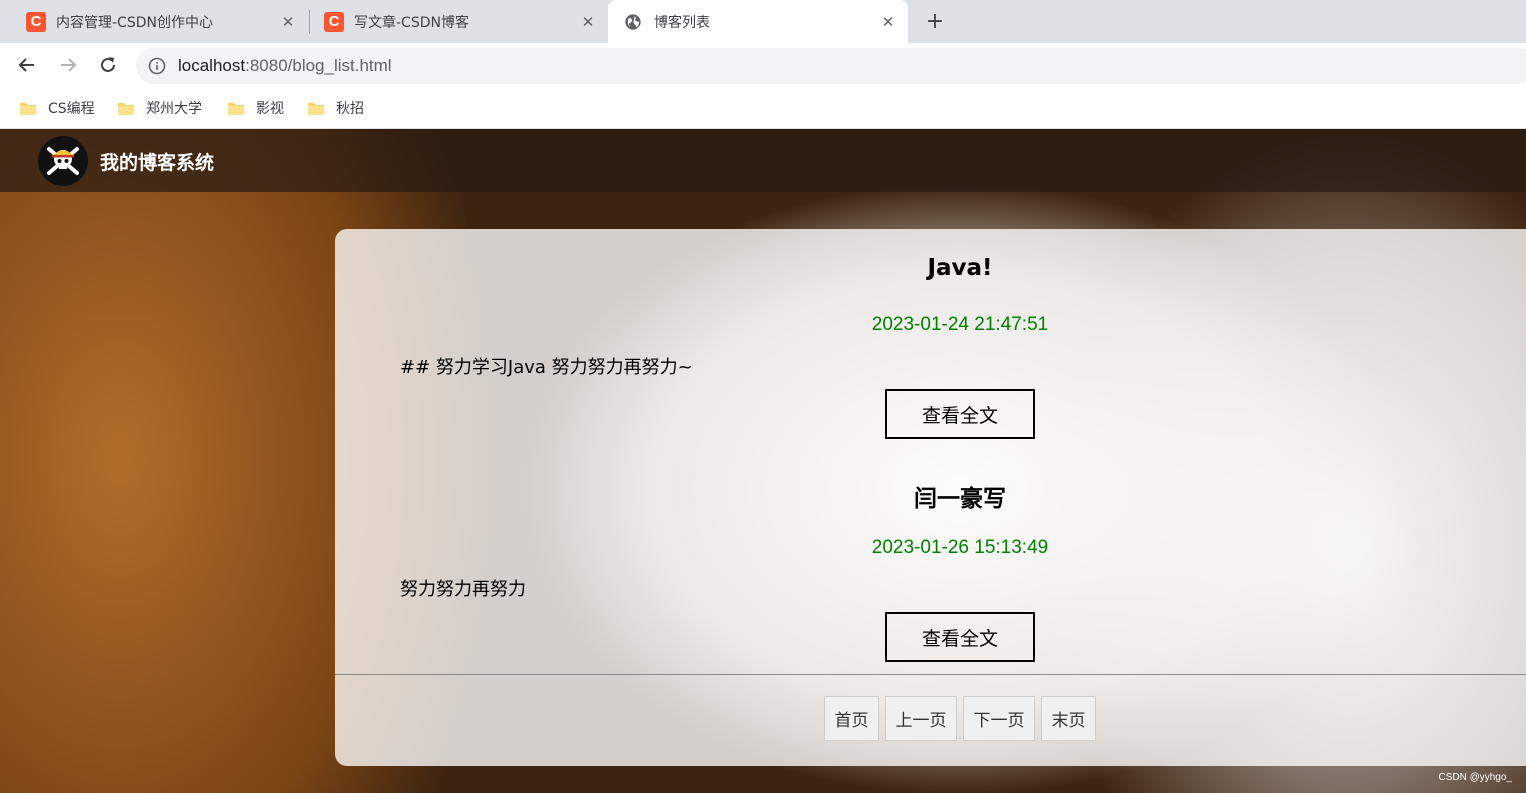 Image resolution: width=1526 pixels, height=793 pixels. I want to click on bookmarks-bar: CS编程 郑州大学 影视 秋招, so click(763, 108).